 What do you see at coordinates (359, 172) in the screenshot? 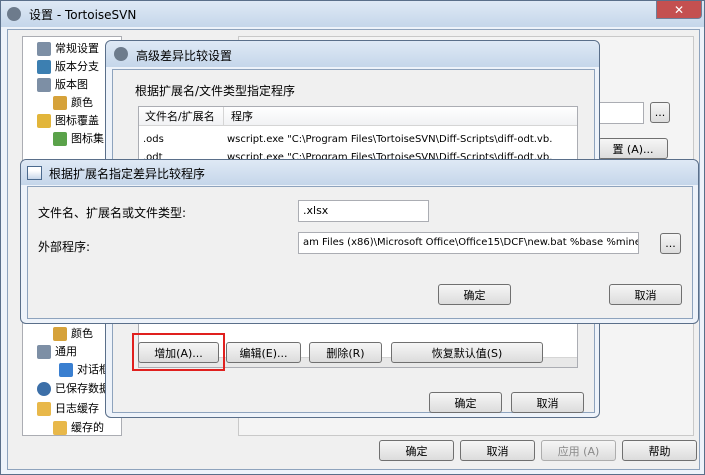
I see `ext-diff-titlebar: 根据扩展名指定差异比较程序` at bounding box center [359, 172].